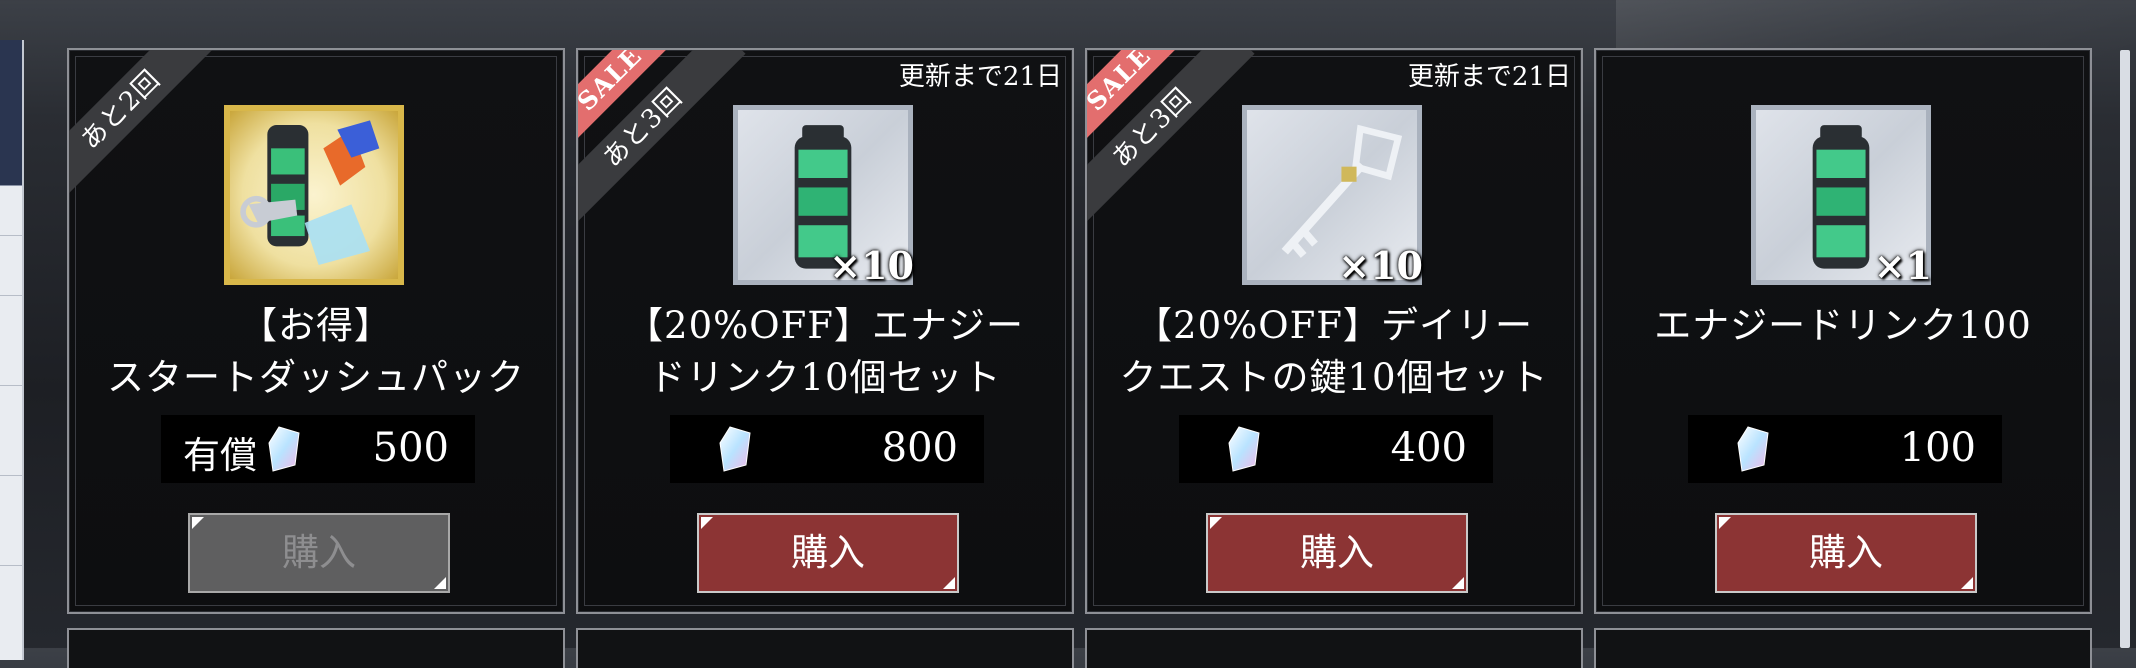 This screenshot has height=668, width=2136. Describe the element at coordinates (825, 325) in the screenshot. I see `item-title-line: 【20%OFF】エナジー` at that location.